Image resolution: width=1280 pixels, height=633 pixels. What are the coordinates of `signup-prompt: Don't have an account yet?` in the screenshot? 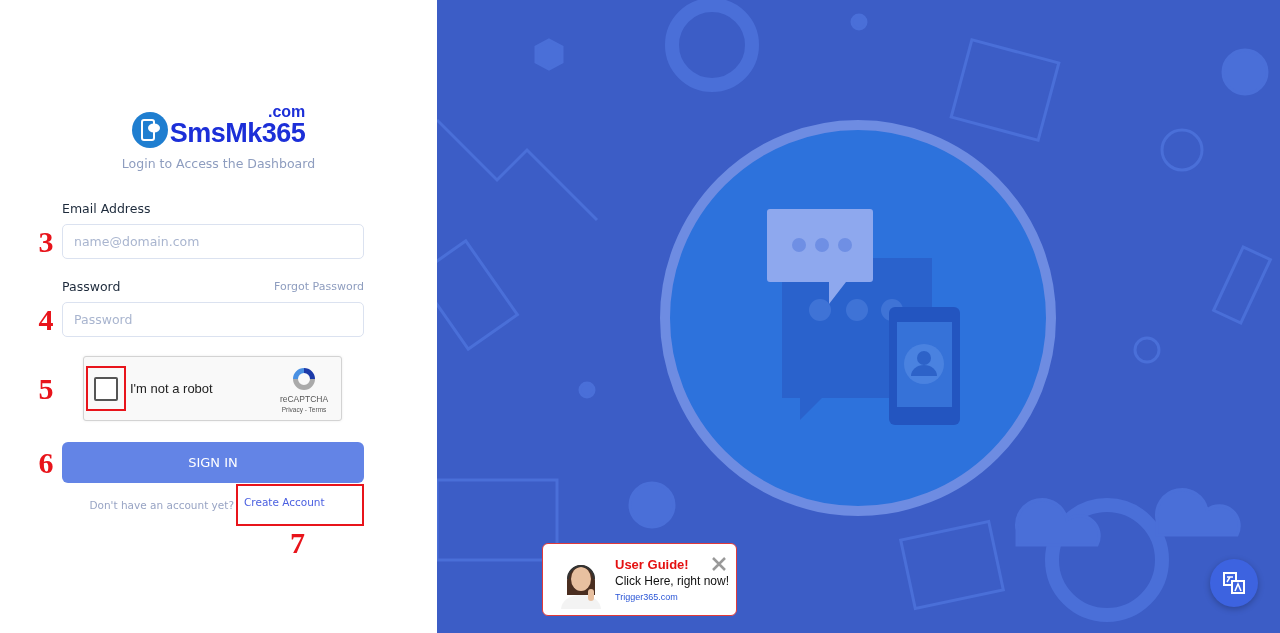 It's located at (161, 505).